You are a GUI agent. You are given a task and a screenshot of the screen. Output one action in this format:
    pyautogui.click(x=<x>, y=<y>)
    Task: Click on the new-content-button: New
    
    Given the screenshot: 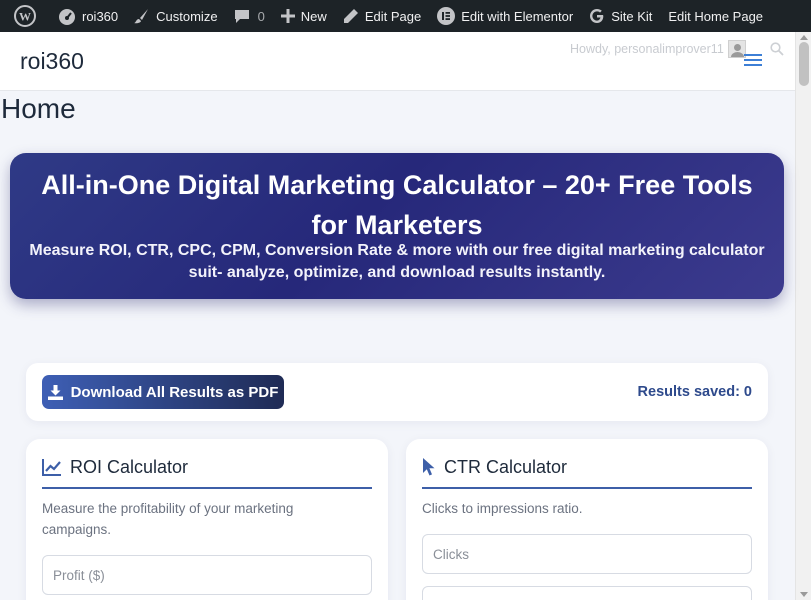 What is the action you would take?
    pyautogui.click(x=304, y=16)
    